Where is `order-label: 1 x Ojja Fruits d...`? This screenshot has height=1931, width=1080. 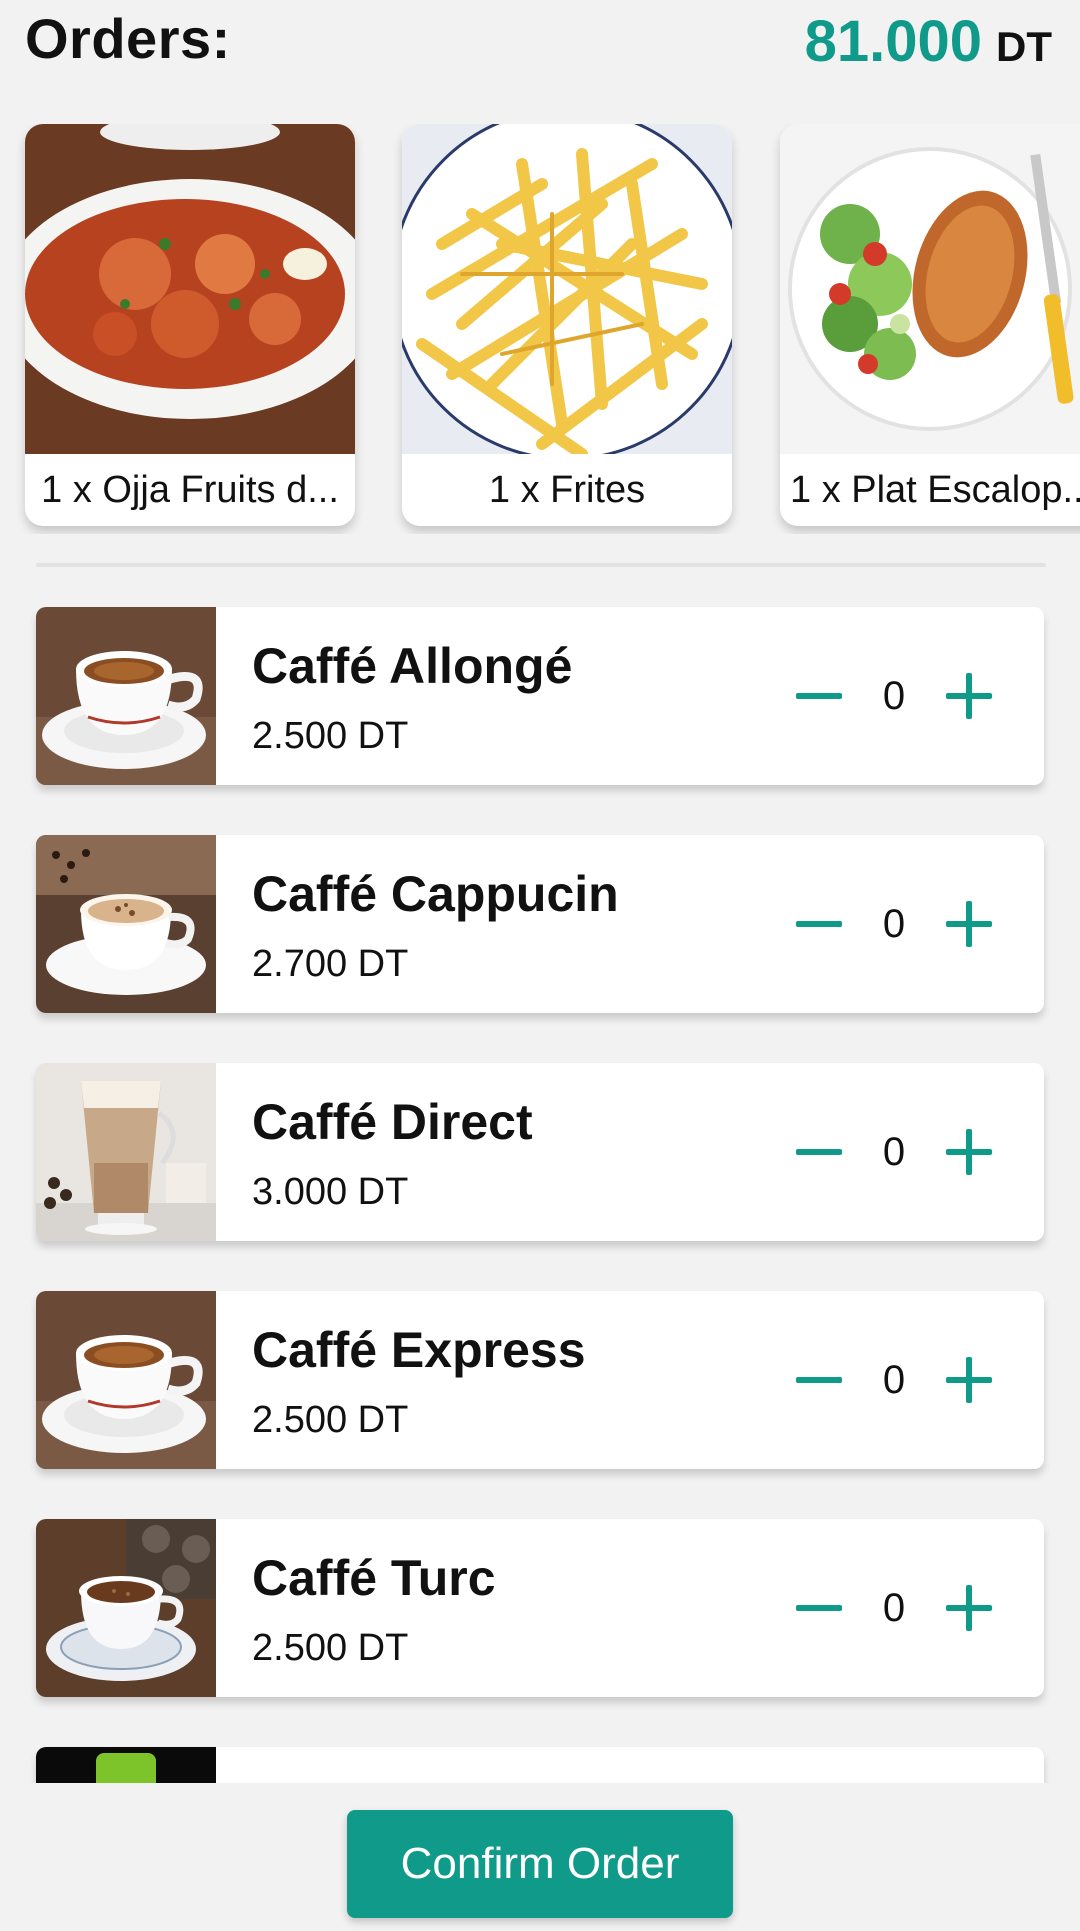 order-label: 1 x Ojja Fruits d... is located at coordinates (190, 489).